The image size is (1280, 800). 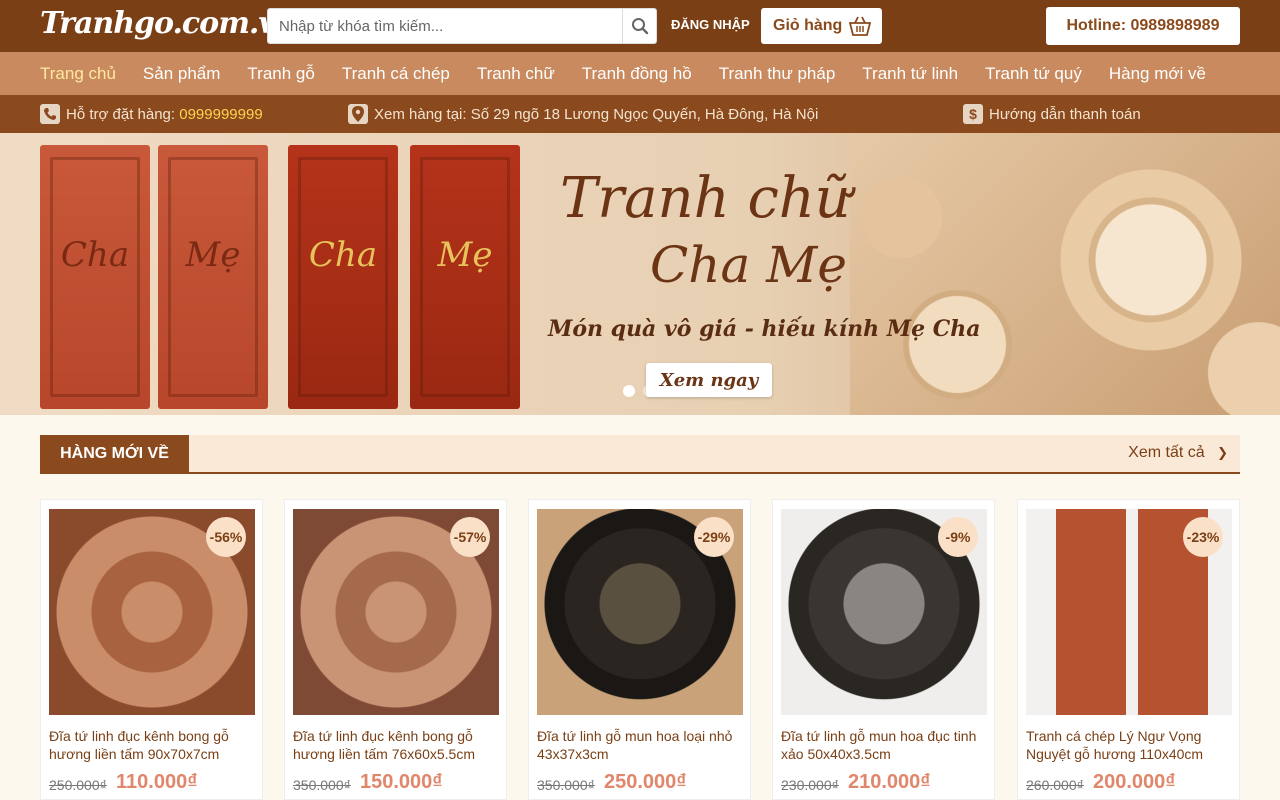 What do you see at coordinates (220, 114) in the screenshot?
I see `support-phone: 0999999999` at bounding box center [220, 114].